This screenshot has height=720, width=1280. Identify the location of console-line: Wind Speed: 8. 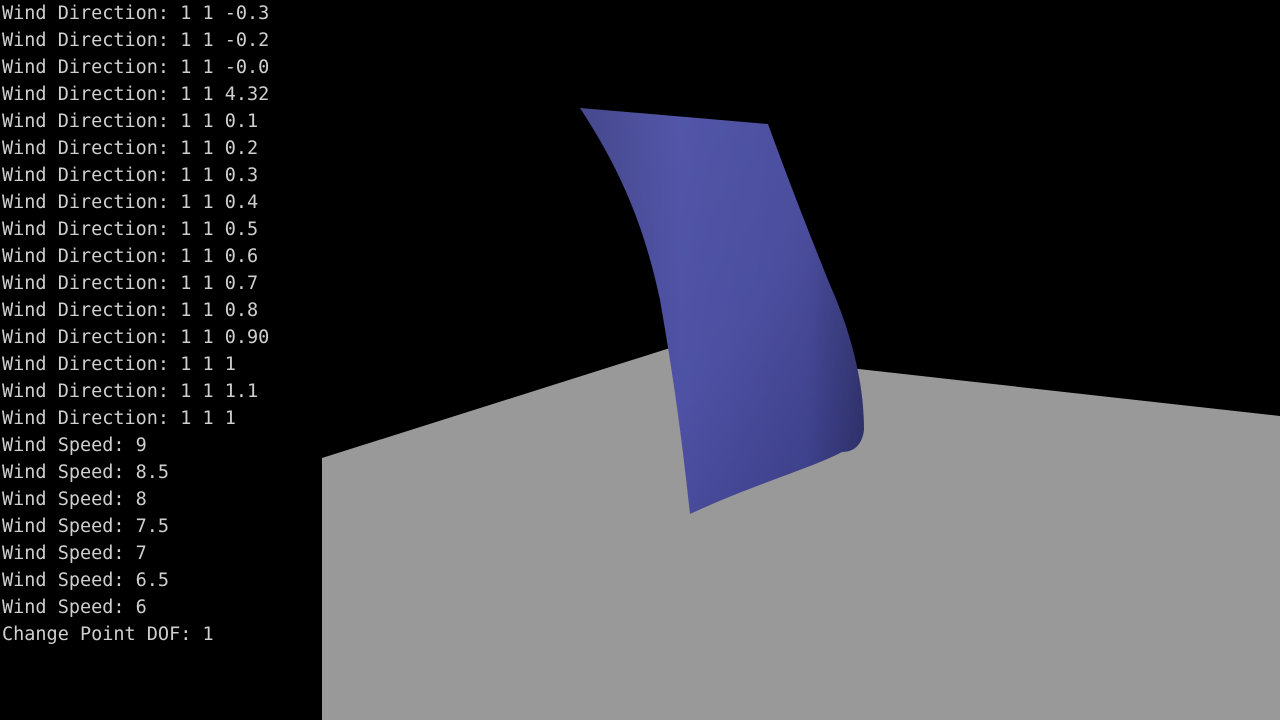
(74, 499).